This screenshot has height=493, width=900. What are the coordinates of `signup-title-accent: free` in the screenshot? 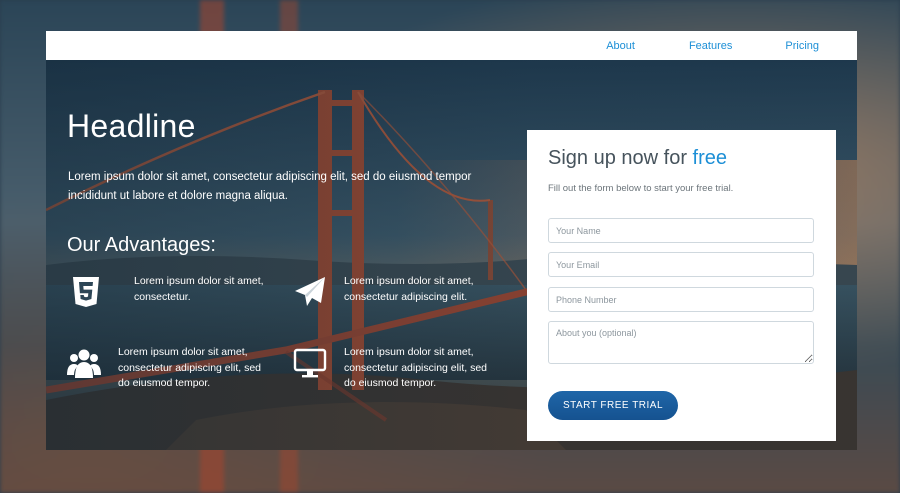 It's located at (709, 158).